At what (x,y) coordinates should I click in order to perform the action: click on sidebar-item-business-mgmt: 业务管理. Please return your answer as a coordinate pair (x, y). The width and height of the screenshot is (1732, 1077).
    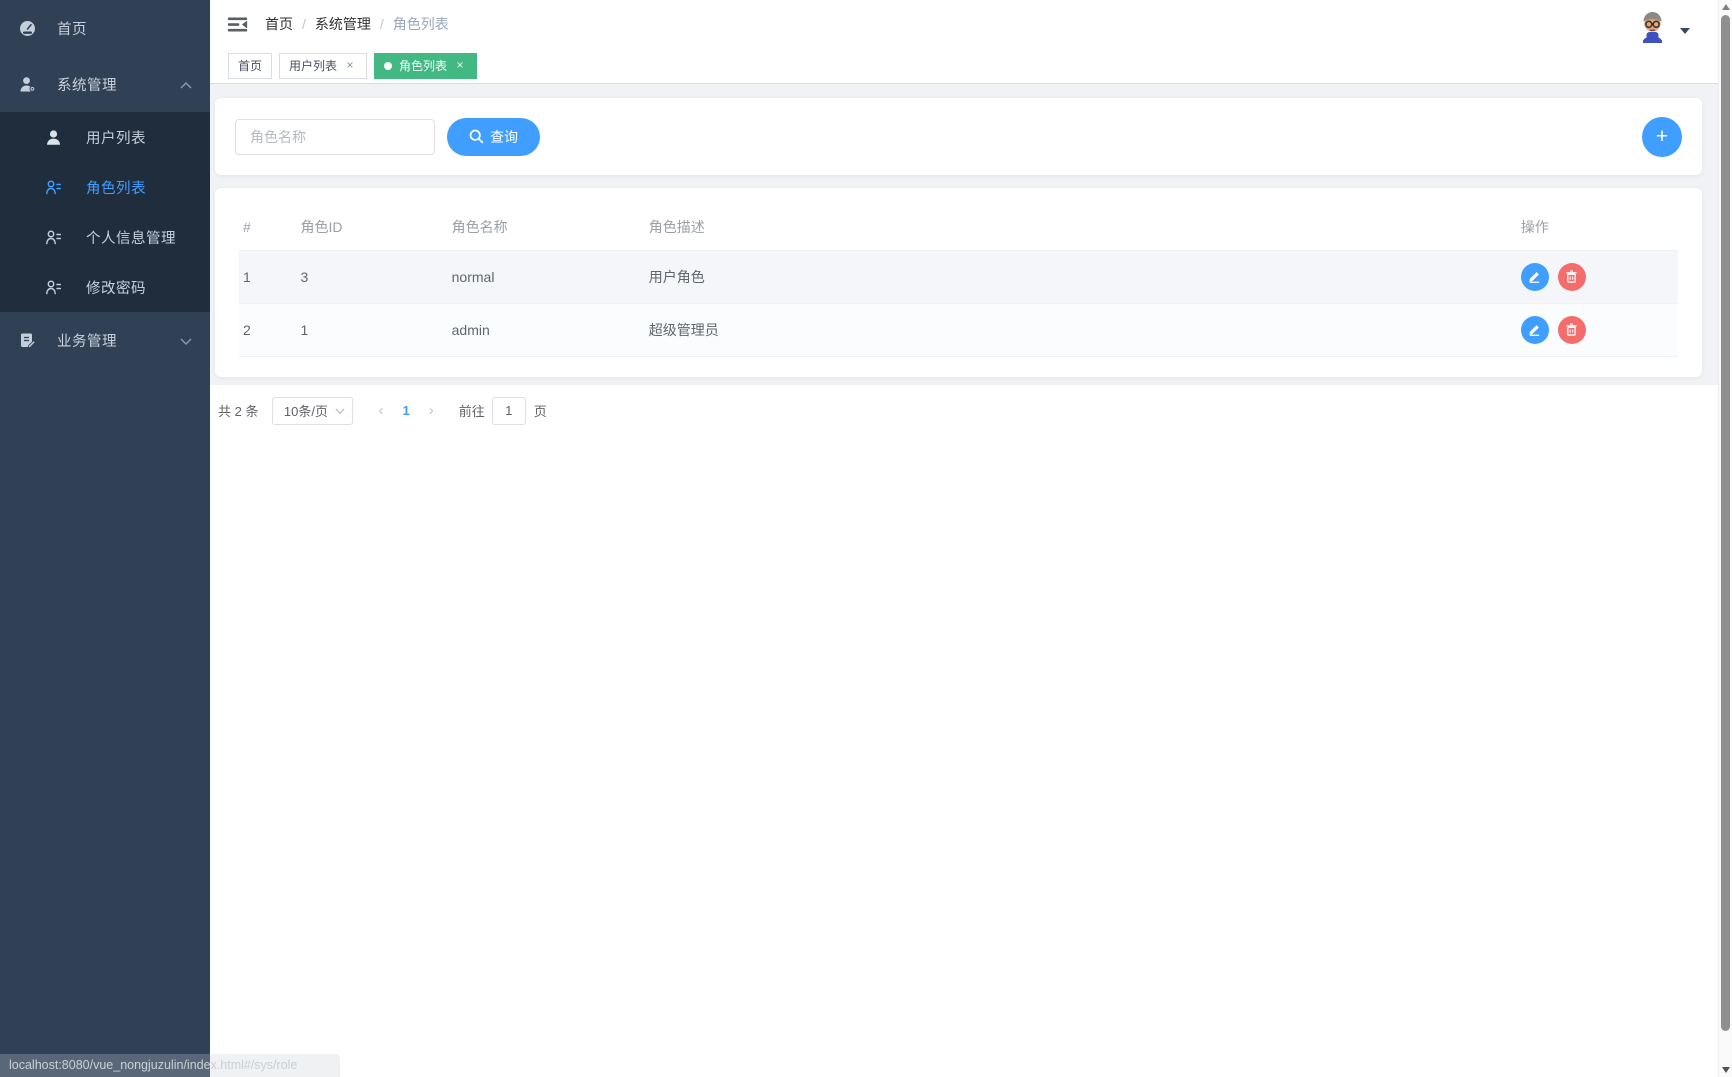
    Looking at the image, I should click on (105, 340).